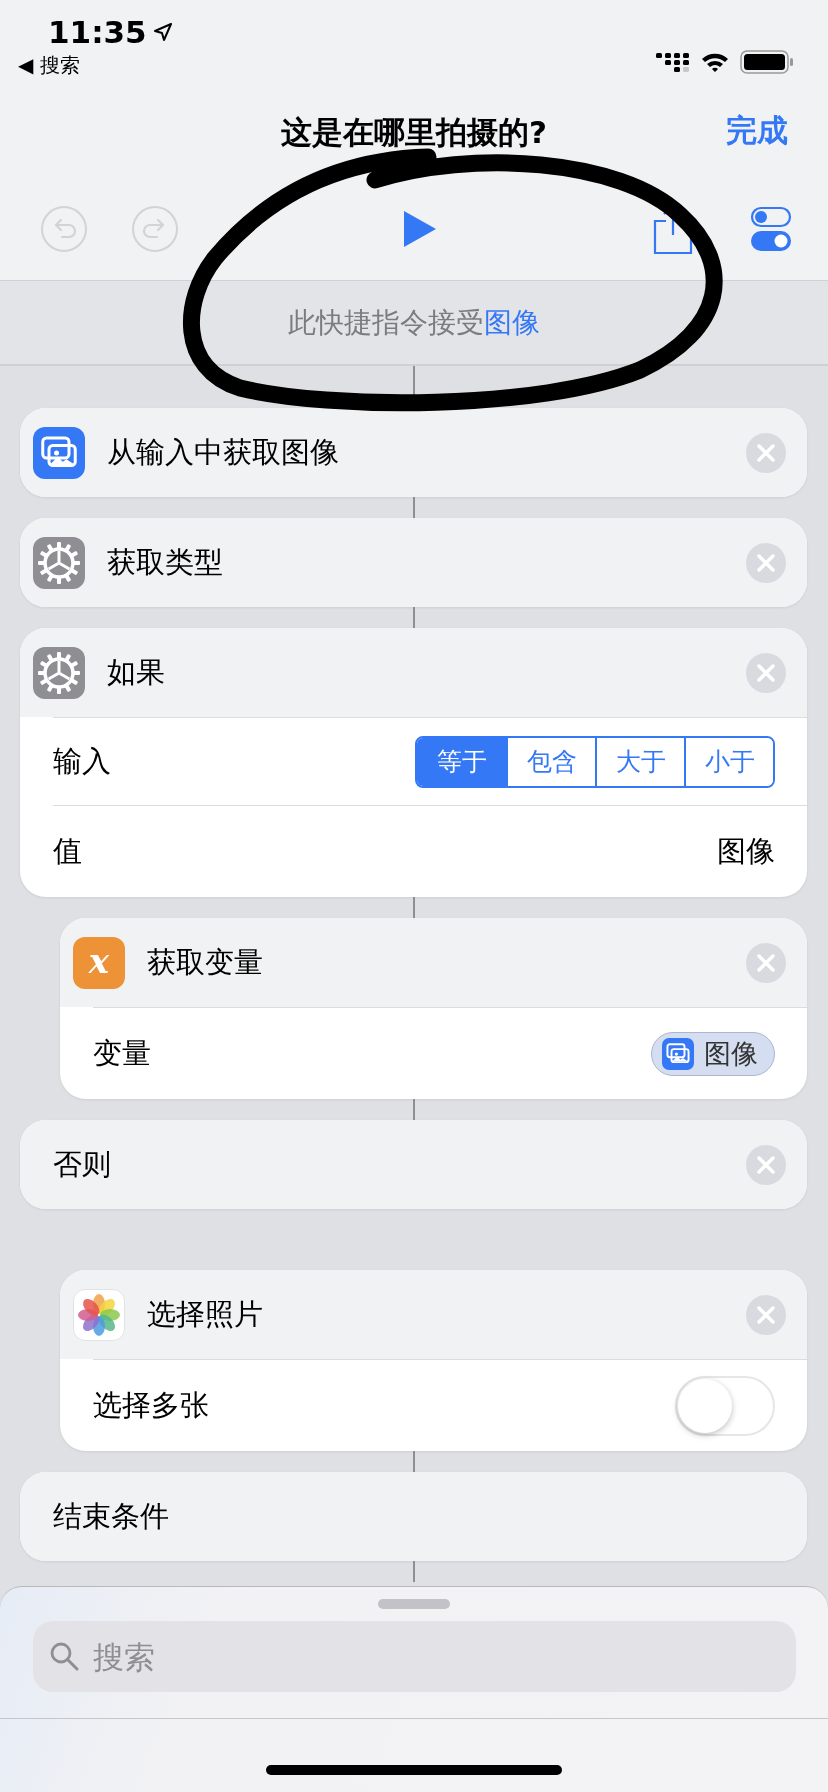 The image size is (828, 1792). I want to click on action-title: 如果, so click(136, 672).